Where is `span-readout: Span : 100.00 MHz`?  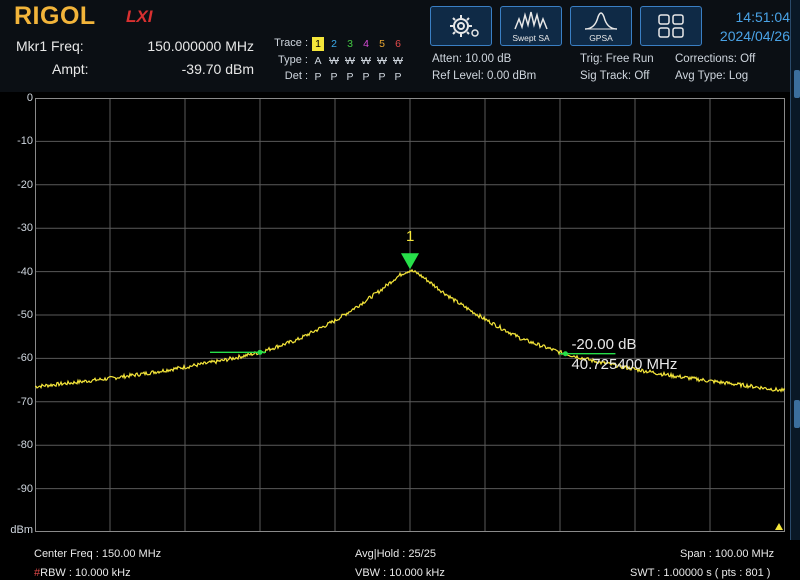 span-readout: Span : 100.00 MHz is located at coordinates (727, 554).